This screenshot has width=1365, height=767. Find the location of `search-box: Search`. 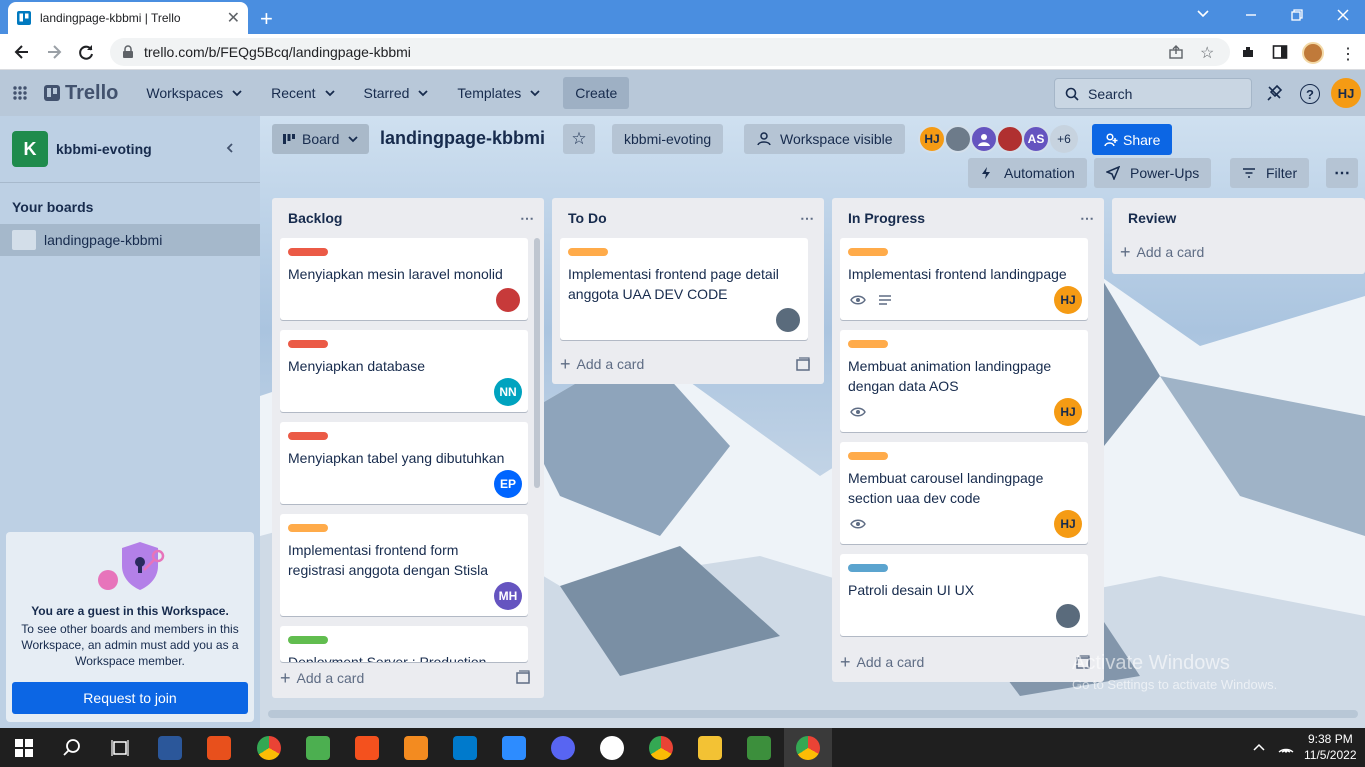

search-box: Search is located at coordinates (1153, 93).